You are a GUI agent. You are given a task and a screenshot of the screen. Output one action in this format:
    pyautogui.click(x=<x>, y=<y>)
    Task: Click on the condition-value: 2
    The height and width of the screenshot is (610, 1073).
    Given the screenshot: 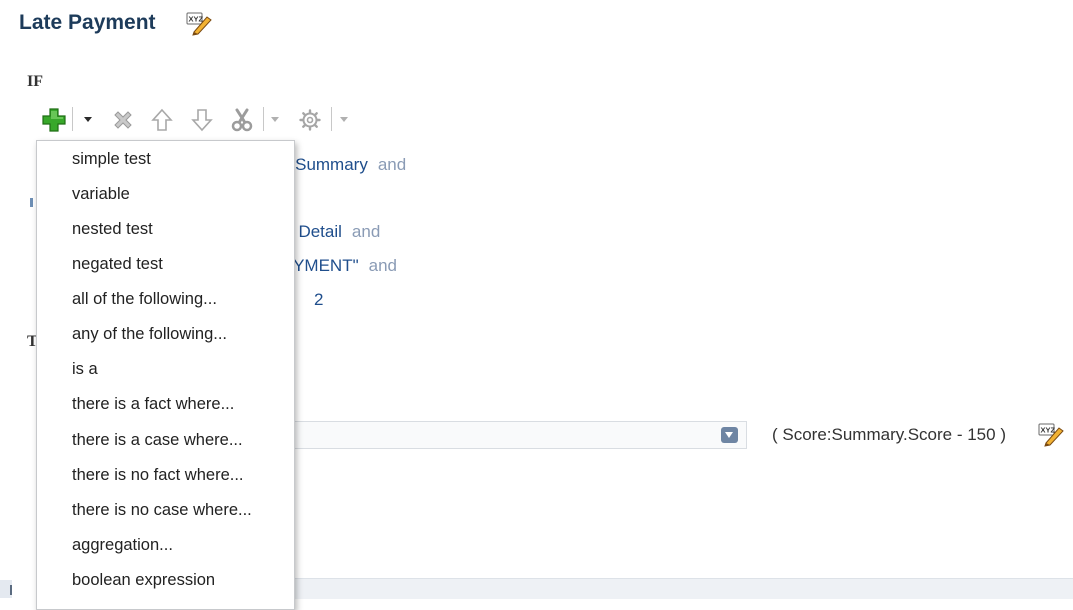 What is the action you would take?
    pyautogui.click(x=318, y=299)
    